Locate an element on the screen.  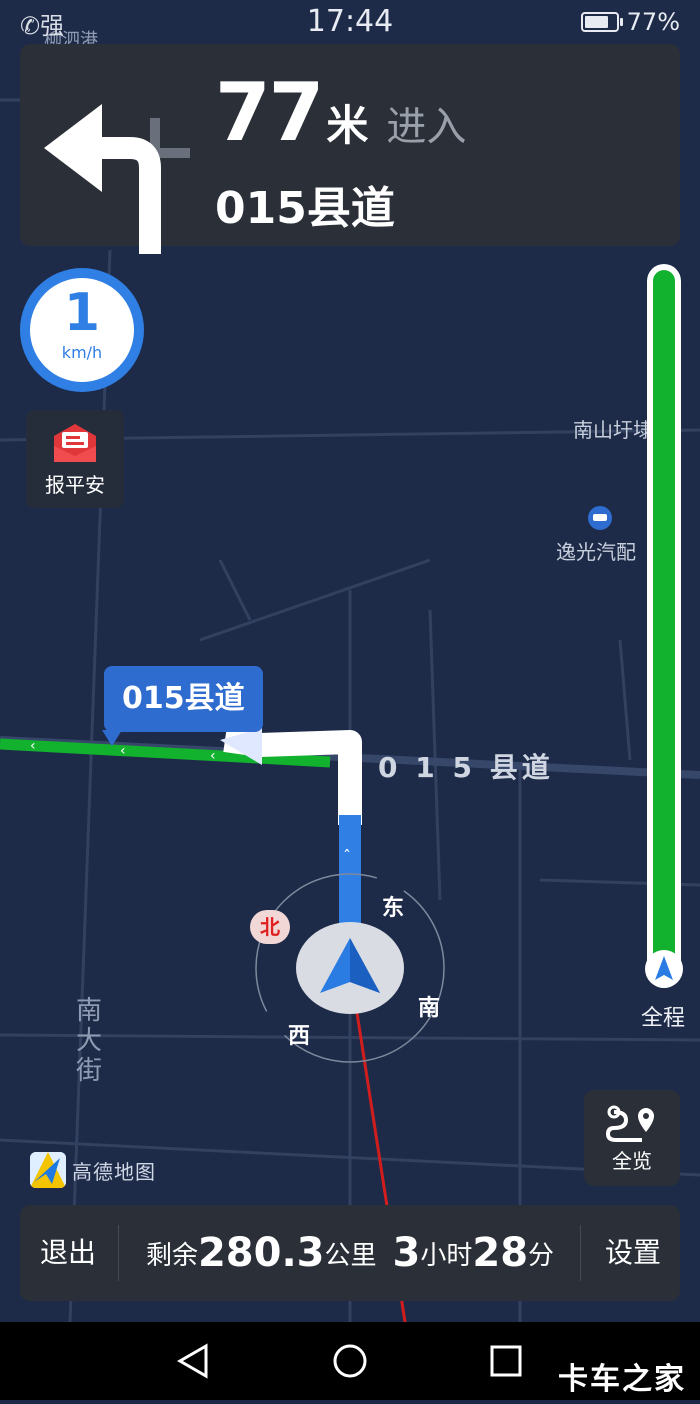
exit-button: 退出 is located at coordinates (68, 1253).